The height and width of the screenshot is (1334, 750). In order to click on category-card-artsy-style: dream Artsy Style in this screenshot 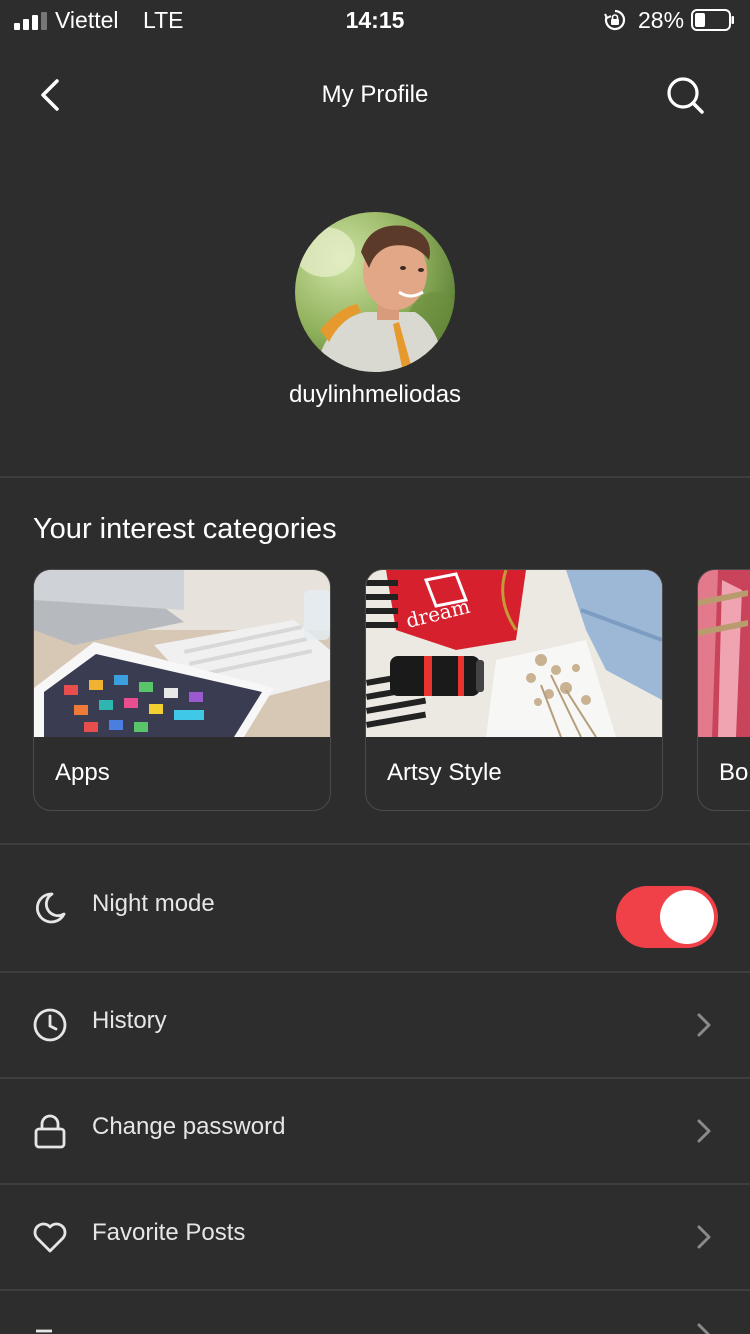, I will do `click(514, 690)`.